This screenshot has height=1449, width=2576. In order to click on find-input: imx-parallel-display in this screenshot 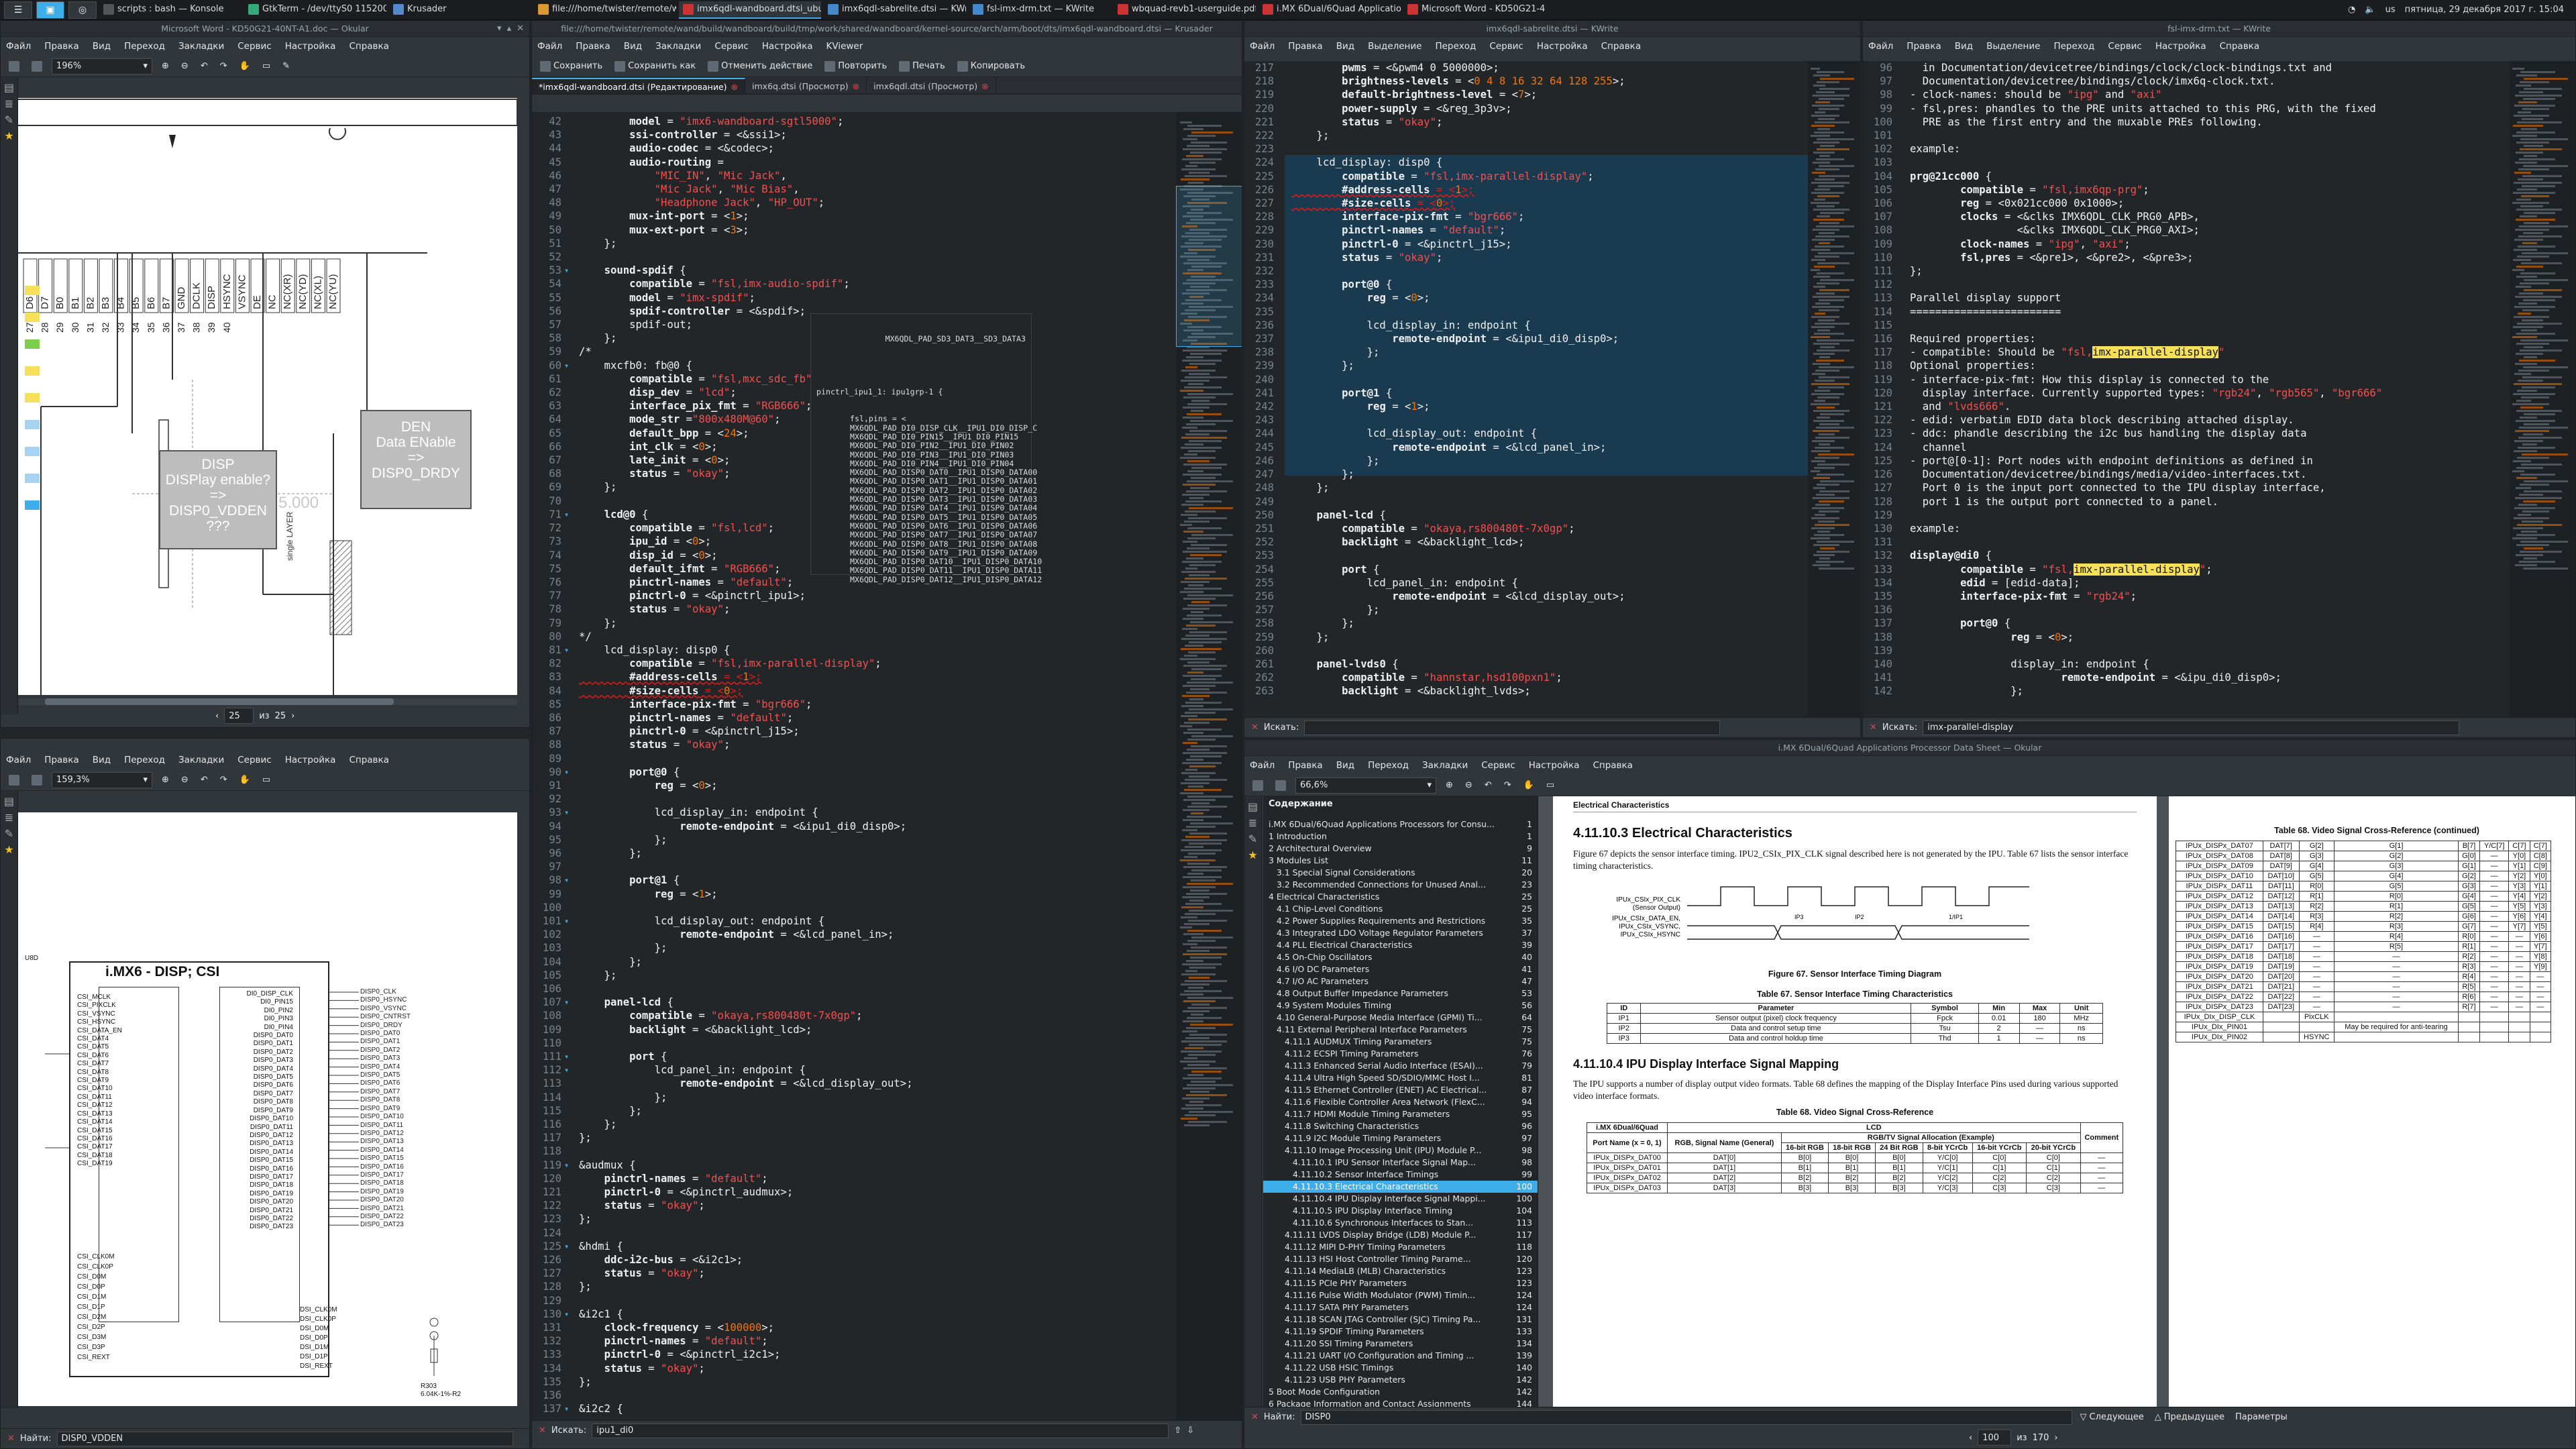, I will do `click(2191, 727)`.